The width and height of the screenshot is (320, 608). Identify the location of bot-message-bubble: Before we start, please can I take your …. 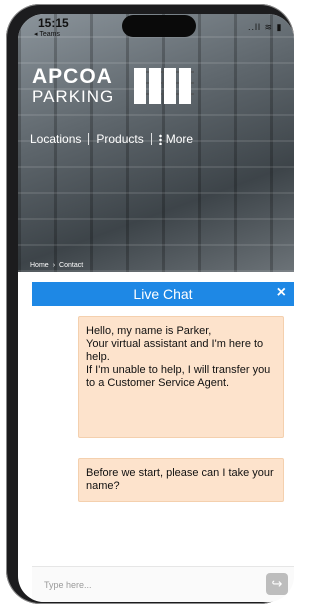
(181, 480).